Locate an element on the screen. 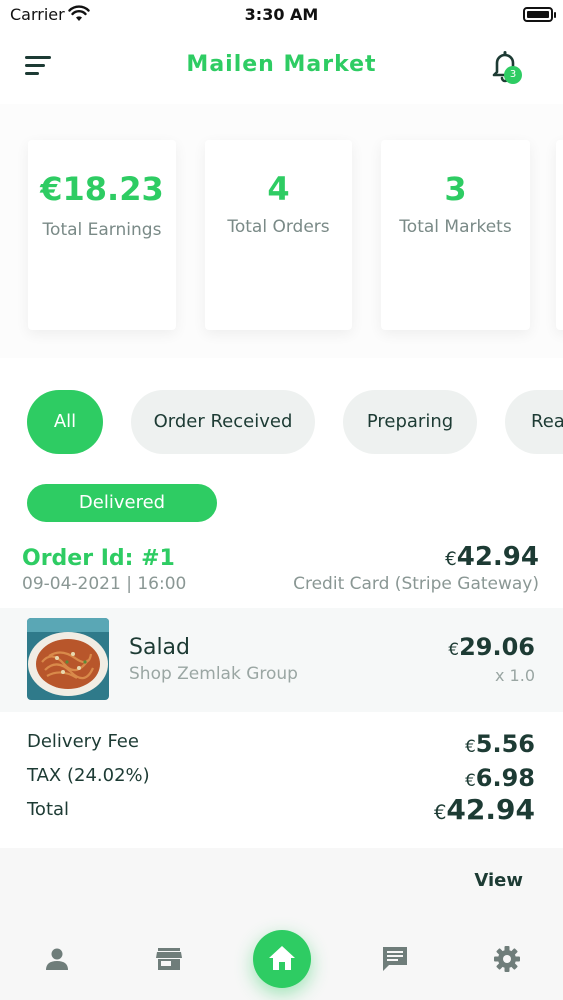  total-amount: 42.94 is located at coordinates (490, 809).